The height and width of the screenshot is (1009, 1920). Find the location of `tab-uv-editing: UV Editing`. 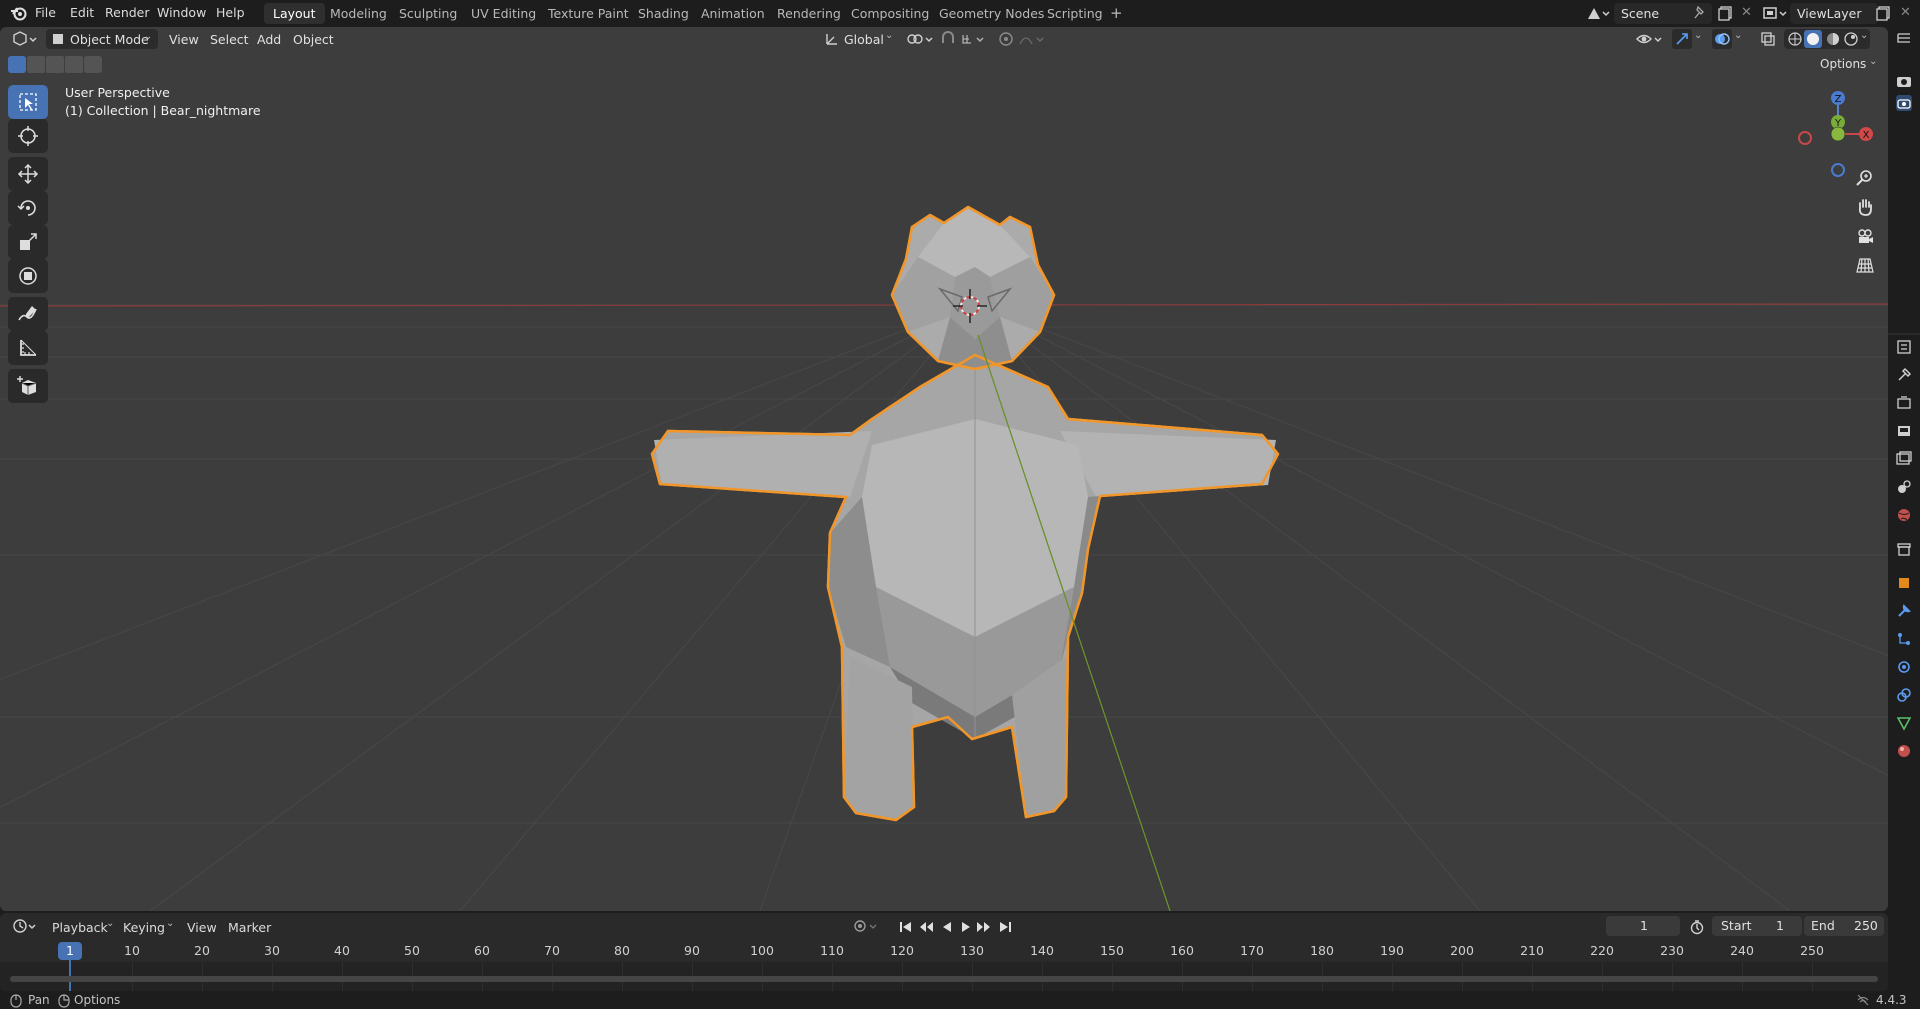

tab-uv-editing: UV Editing is located at coordinates (503, 13).